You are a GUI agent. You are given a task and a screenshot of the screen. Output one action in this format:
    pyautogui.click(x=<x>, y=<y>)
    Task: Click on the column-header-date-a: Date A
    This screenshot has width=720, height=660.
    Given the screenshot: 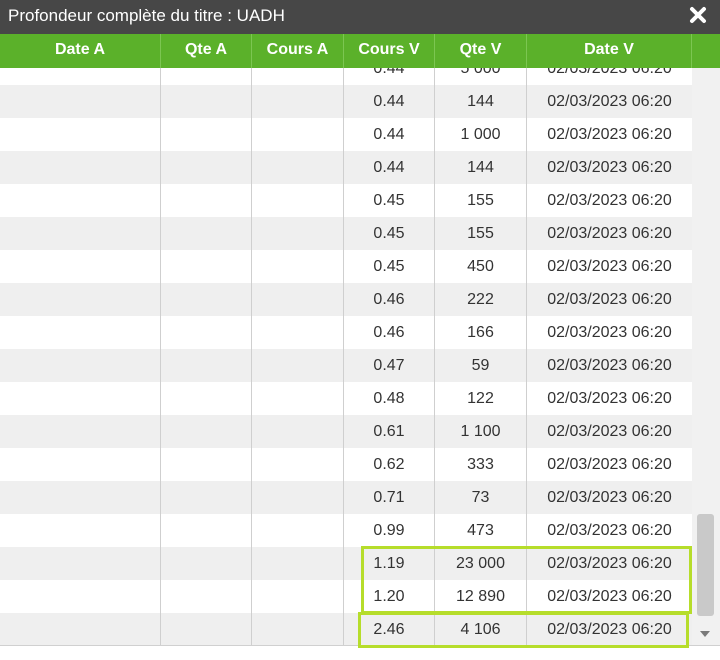 What is the action you would take?
    pyautogui.click(x=80, y=51)
    